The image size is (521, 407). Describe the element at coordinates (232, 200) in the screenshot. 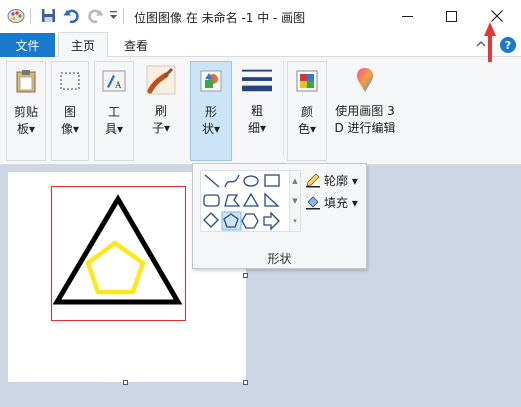

I see `polygon-shape-icon` at that location.